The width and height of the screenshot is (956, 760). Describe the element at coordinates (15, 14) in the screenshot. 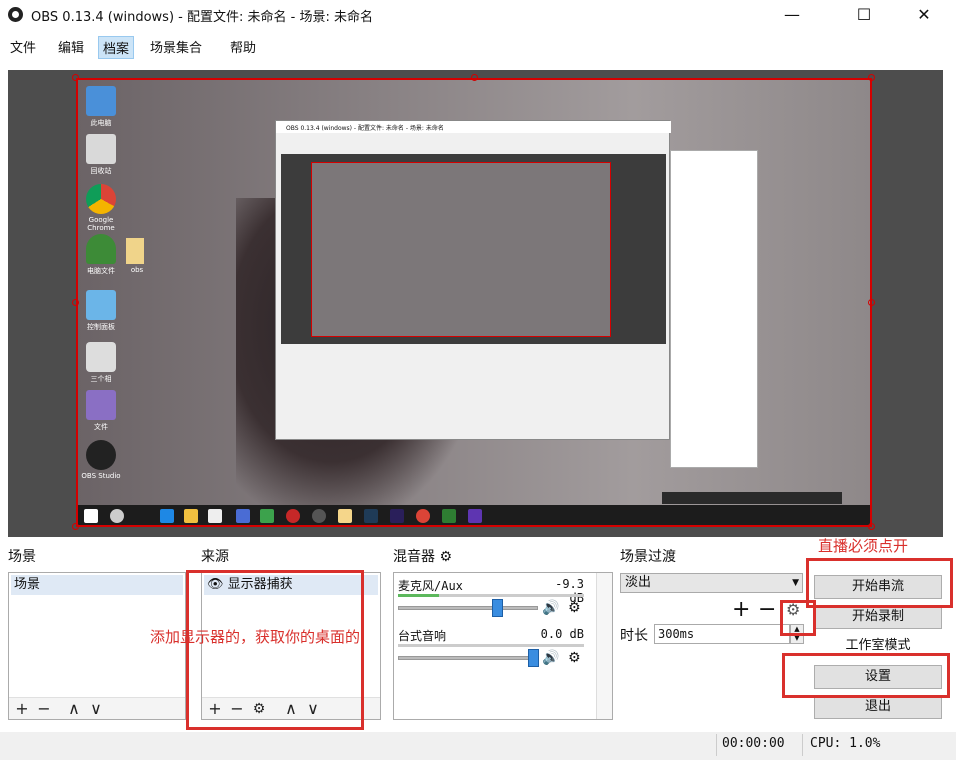

I see `obs-logo-icon` at that location.